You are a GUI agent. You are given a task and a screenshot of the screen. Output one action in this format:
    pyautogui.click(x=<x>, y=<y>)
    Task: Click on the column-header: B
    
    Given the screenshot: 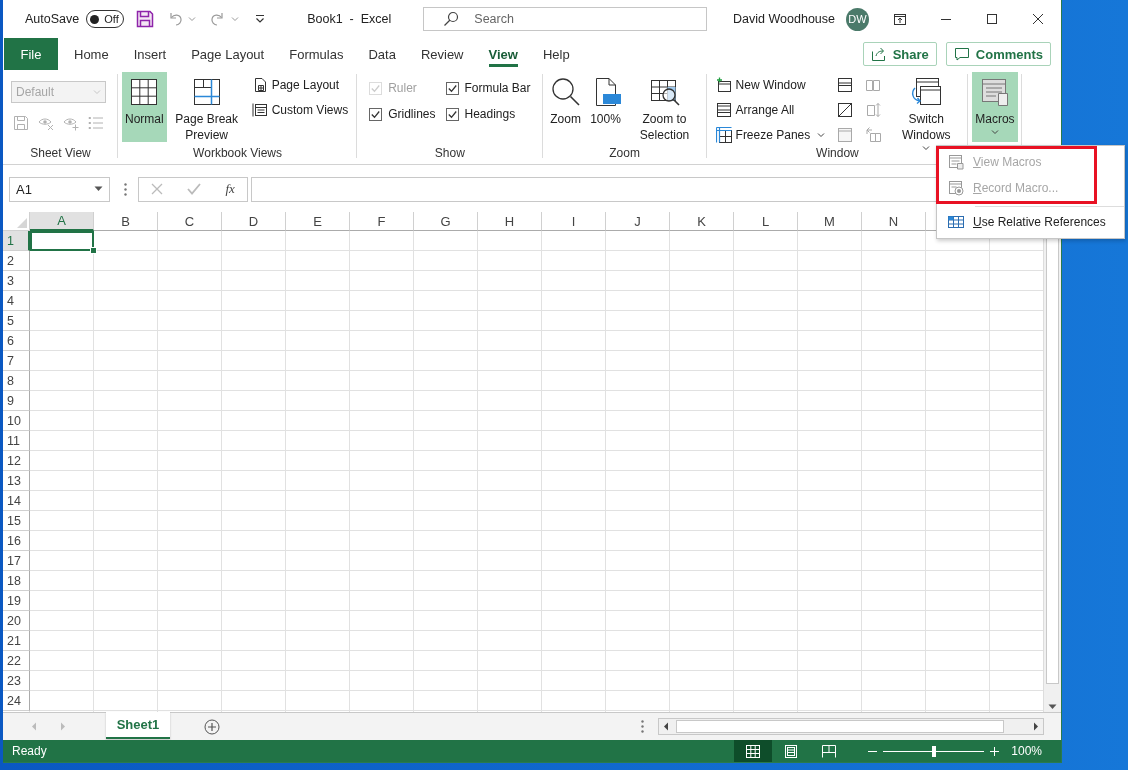 What is the action you would take?
    pyautogui.click(x=126, y=221)
    